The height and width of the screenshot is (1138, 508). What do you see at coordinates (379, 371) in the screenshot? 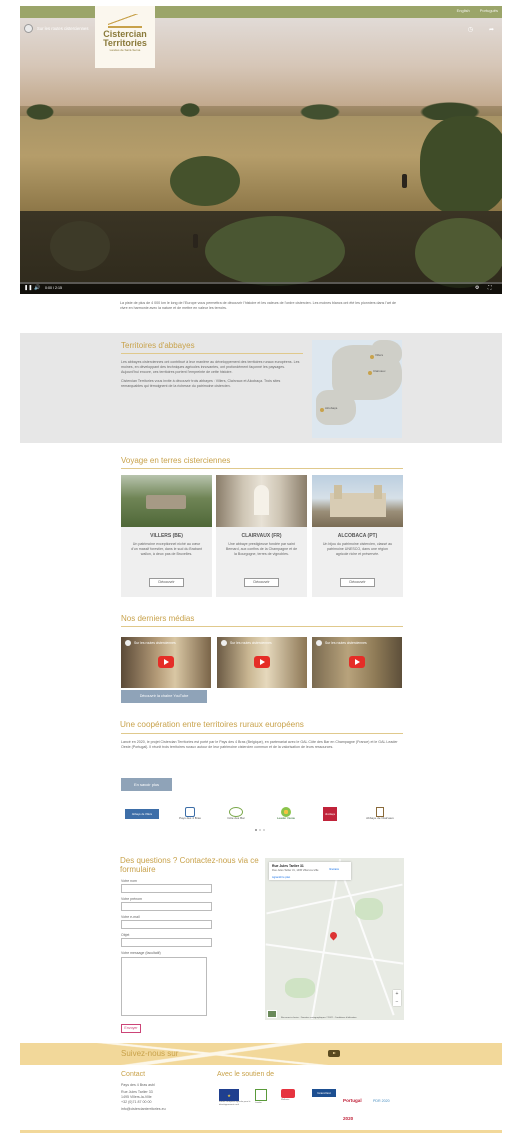
I see `map-label: Clairvaux` at bounding box center [379, 371].